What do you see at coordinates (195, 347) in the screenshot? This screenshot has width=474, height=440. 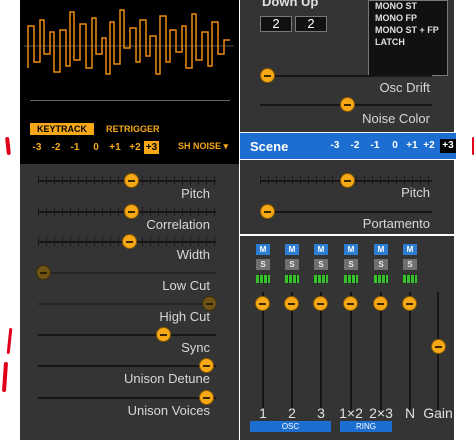 I see `slider-label-5: Sync` at bounding box center [195, 347].